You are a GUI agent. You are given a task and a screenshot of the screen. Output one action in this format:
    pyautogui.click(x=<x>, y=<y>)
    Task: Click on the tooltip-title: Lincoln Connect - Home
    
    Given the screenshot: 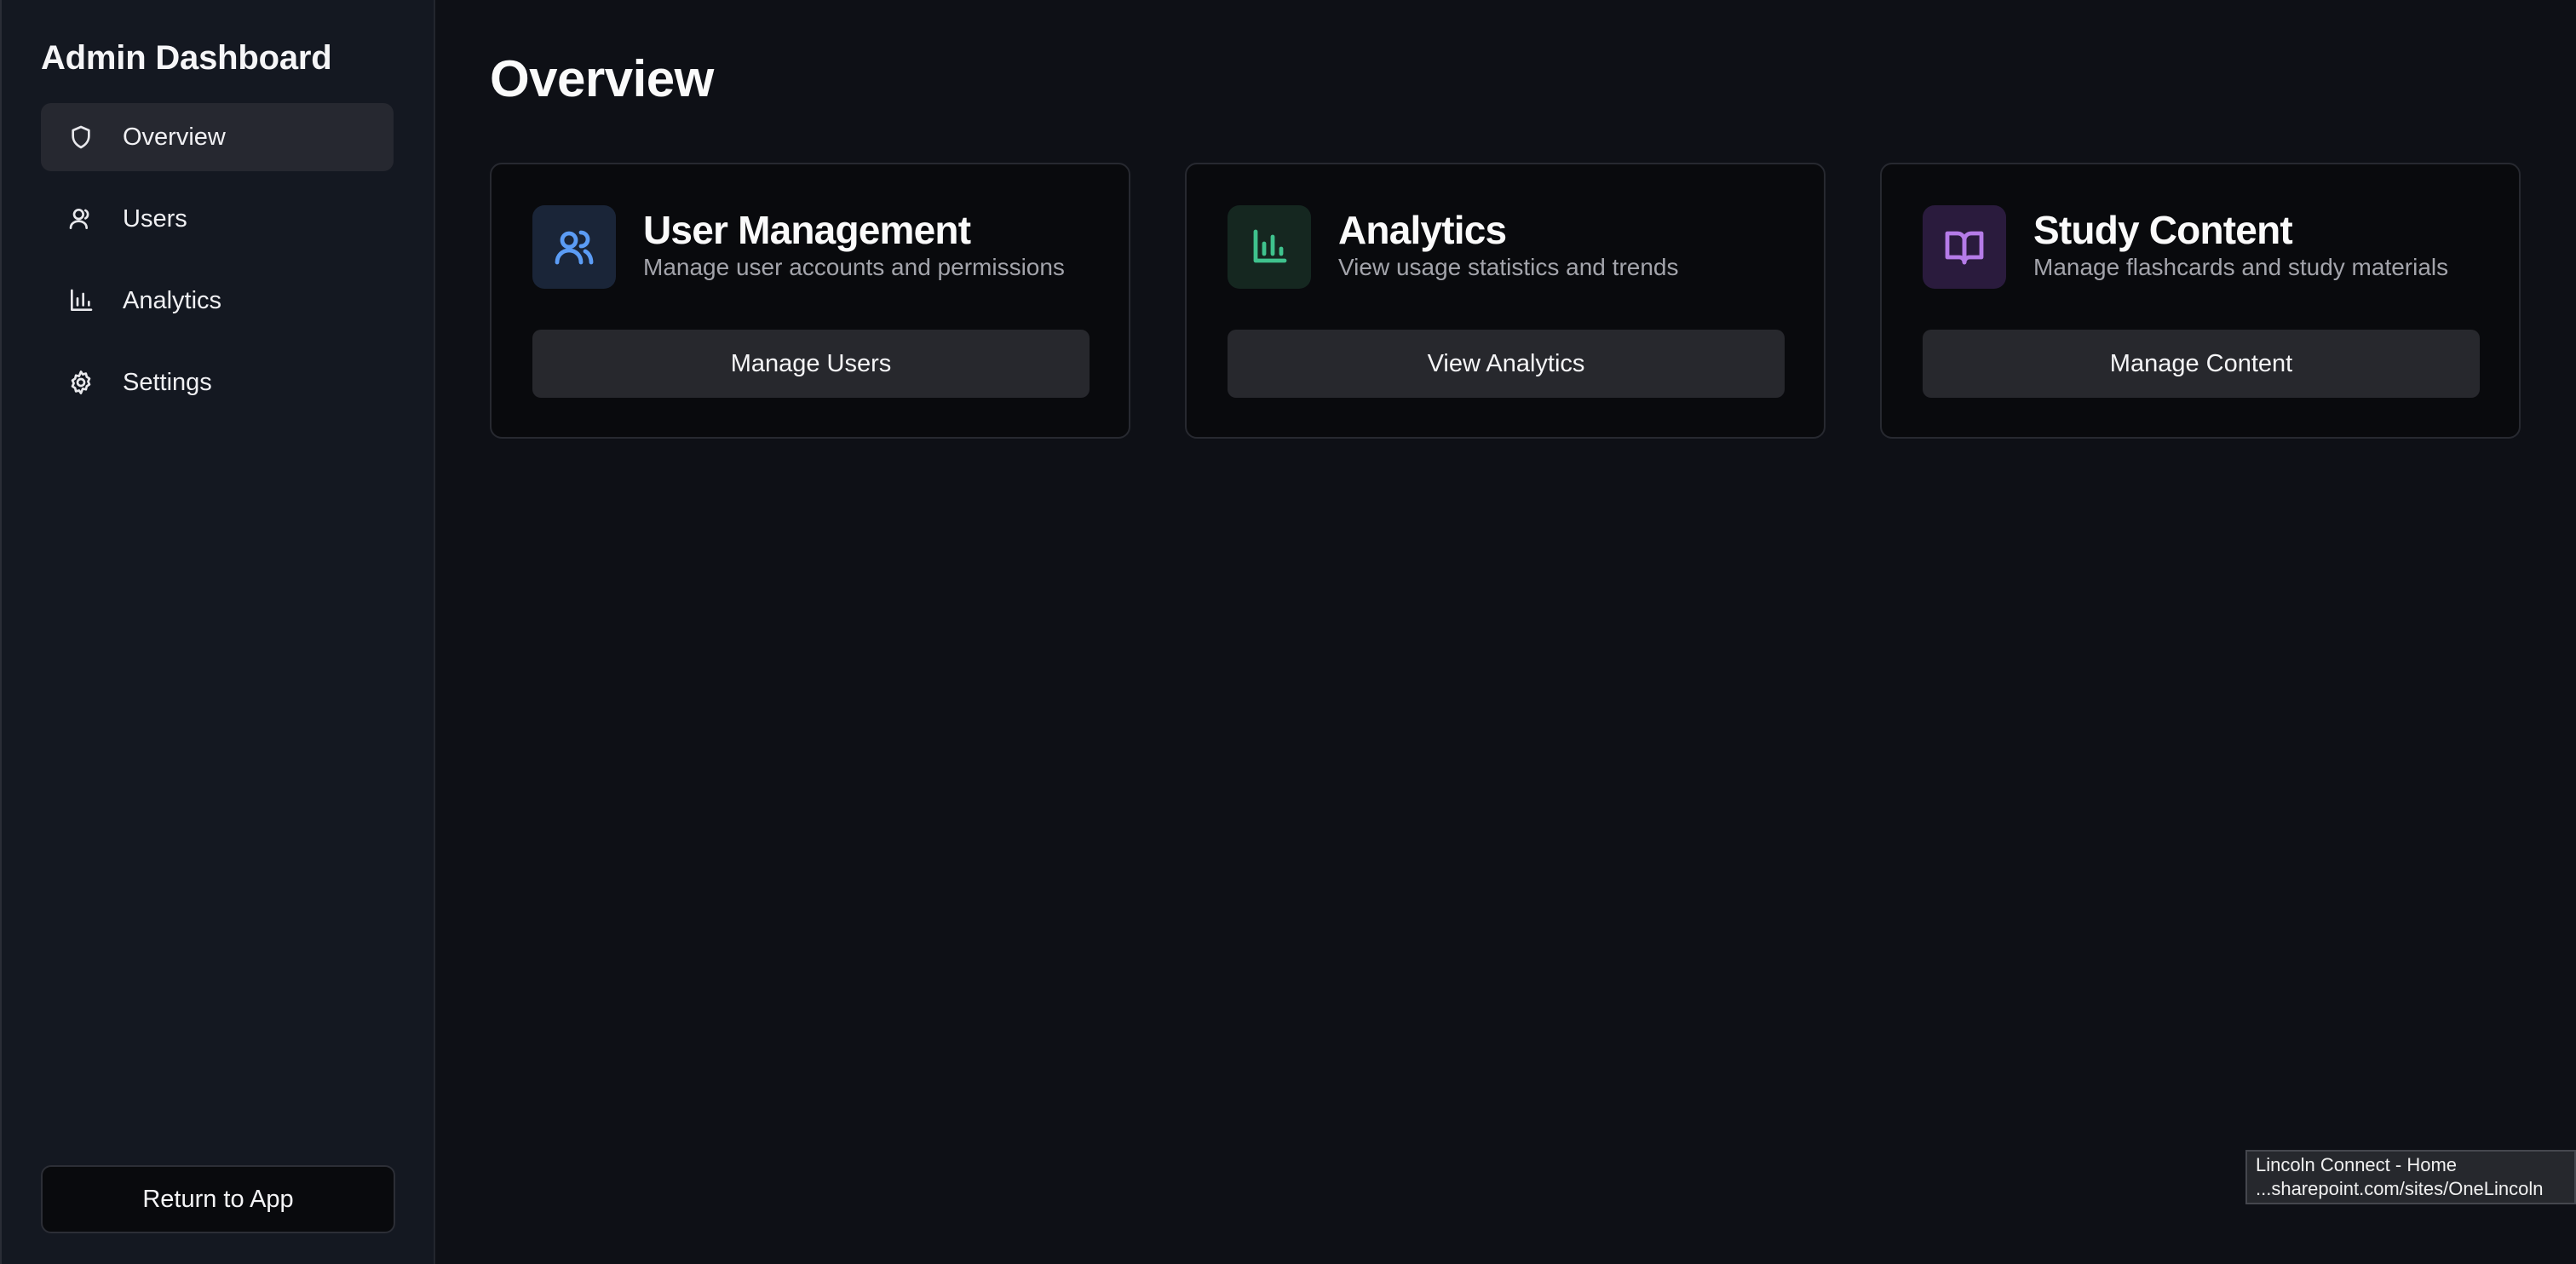 What is the action you would take?
    pyautogui.click(x=2357, y=1164)
    